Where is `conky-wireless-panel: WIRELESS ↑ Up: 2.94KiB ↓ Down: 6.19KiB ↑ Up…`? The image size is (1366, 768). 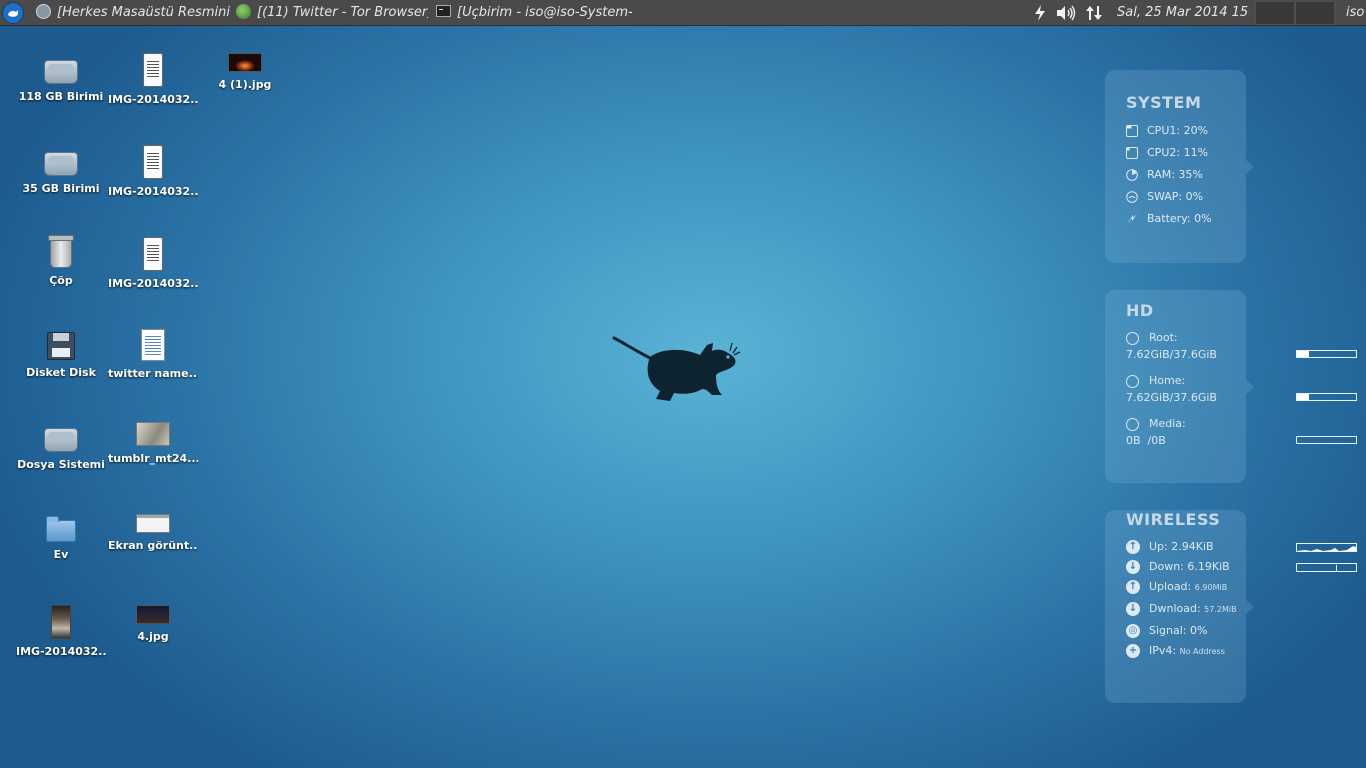 conky-wireless-panel: WIRELESS ↑ Up: 2.94KiB ↓ Down: 6.19KiB ↑ Up… is located at coordinates (1179, 606).